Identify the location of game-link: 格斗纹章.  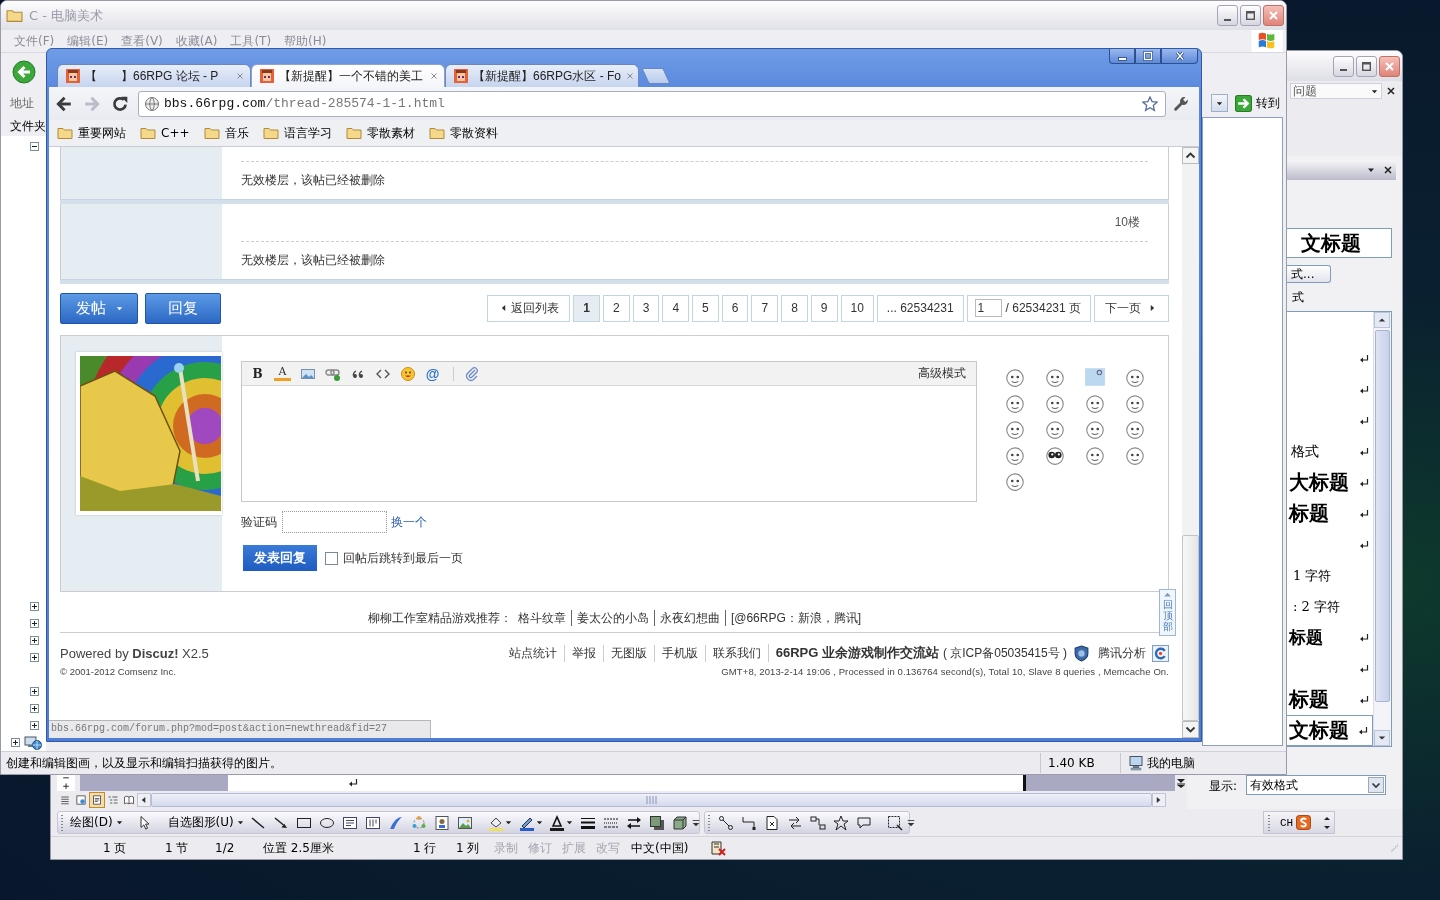
(541, 618).